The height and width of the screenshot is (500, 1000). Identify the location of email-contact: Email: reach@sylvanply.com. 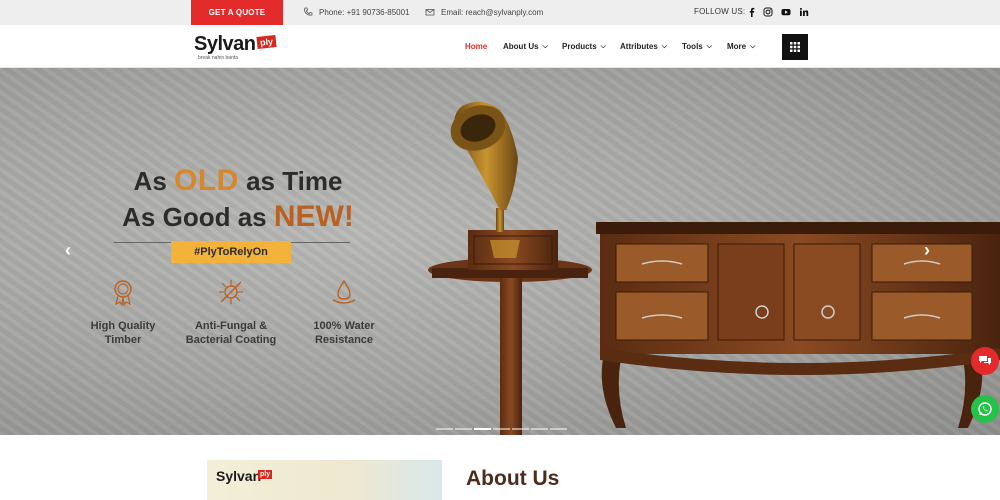
(484, 12).